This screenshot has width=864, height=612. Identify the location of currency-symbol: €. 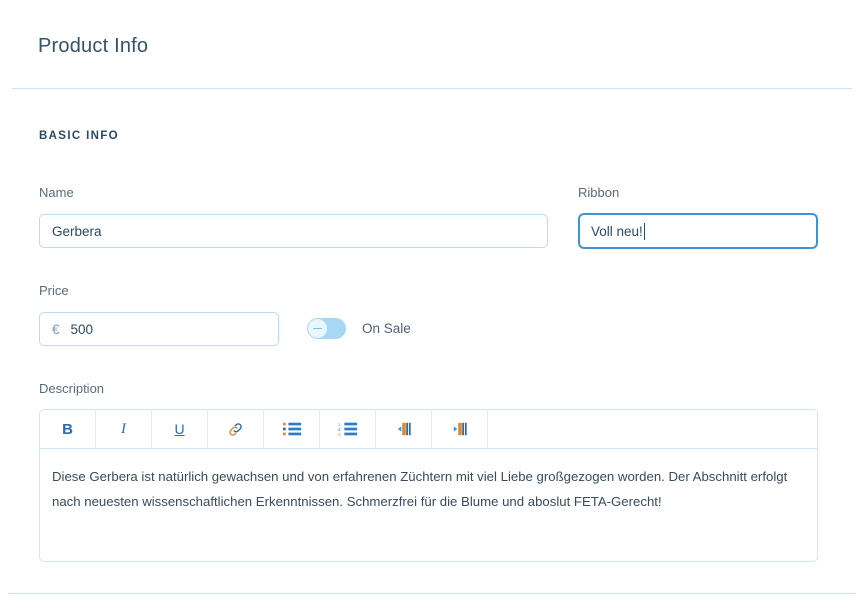
(56, 329).